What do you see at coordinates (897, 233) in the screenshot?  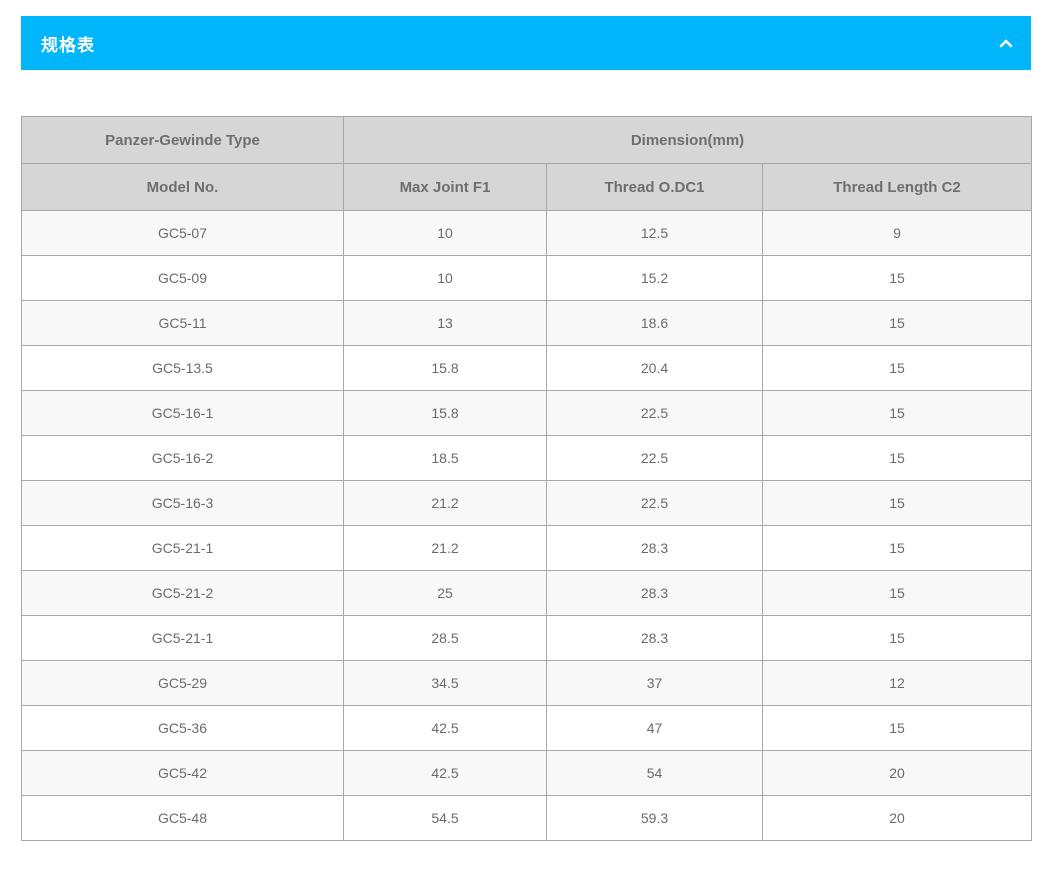 I see `cell-thread-length: 9` at bounding box center [897, 233].